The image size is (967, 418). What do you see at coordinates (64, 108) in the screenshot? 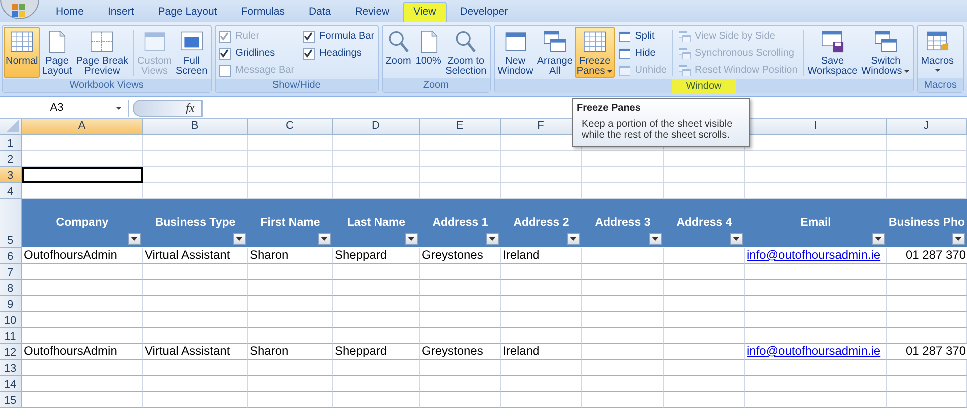
I see `name-box: A3` at bounding box center [64, 108].